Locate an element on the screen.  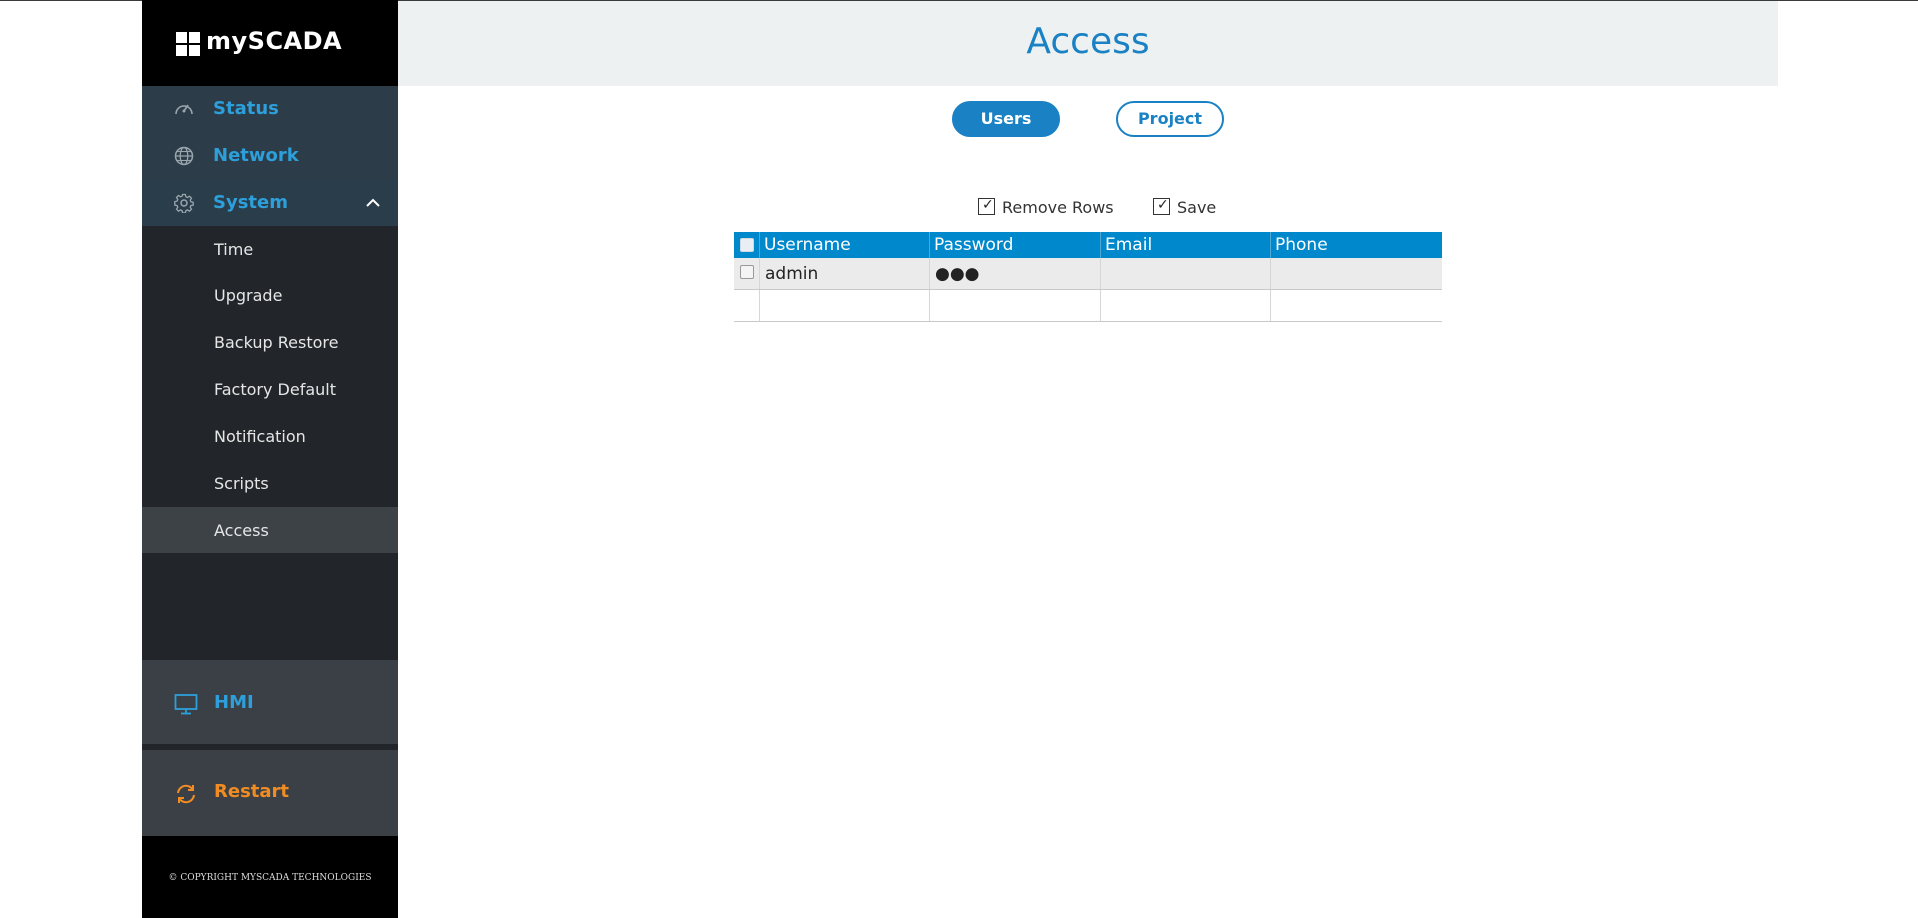
select-all-checkbox is located at coordinates (747, 245).